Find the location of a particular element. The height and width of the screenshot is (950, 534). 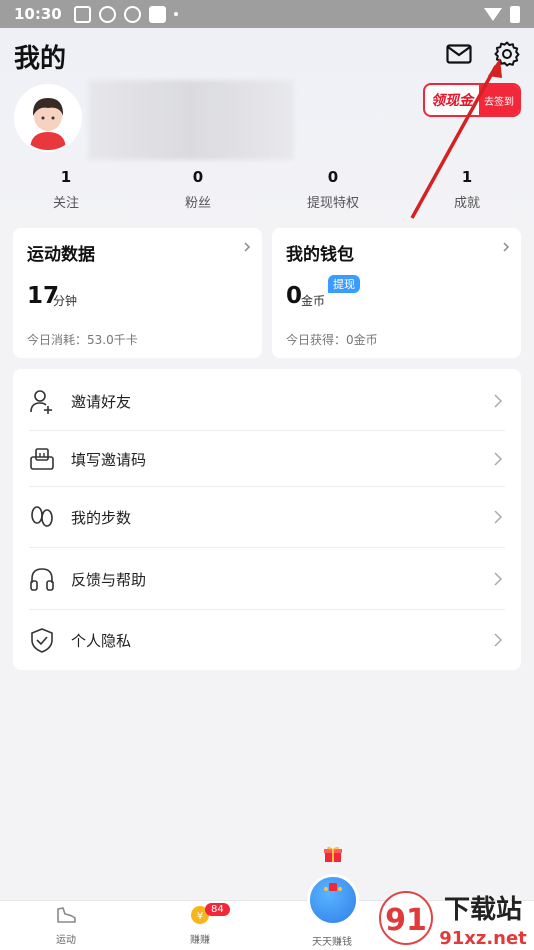

nav-tab-label: 运动 is located at coordinates (66, 940).